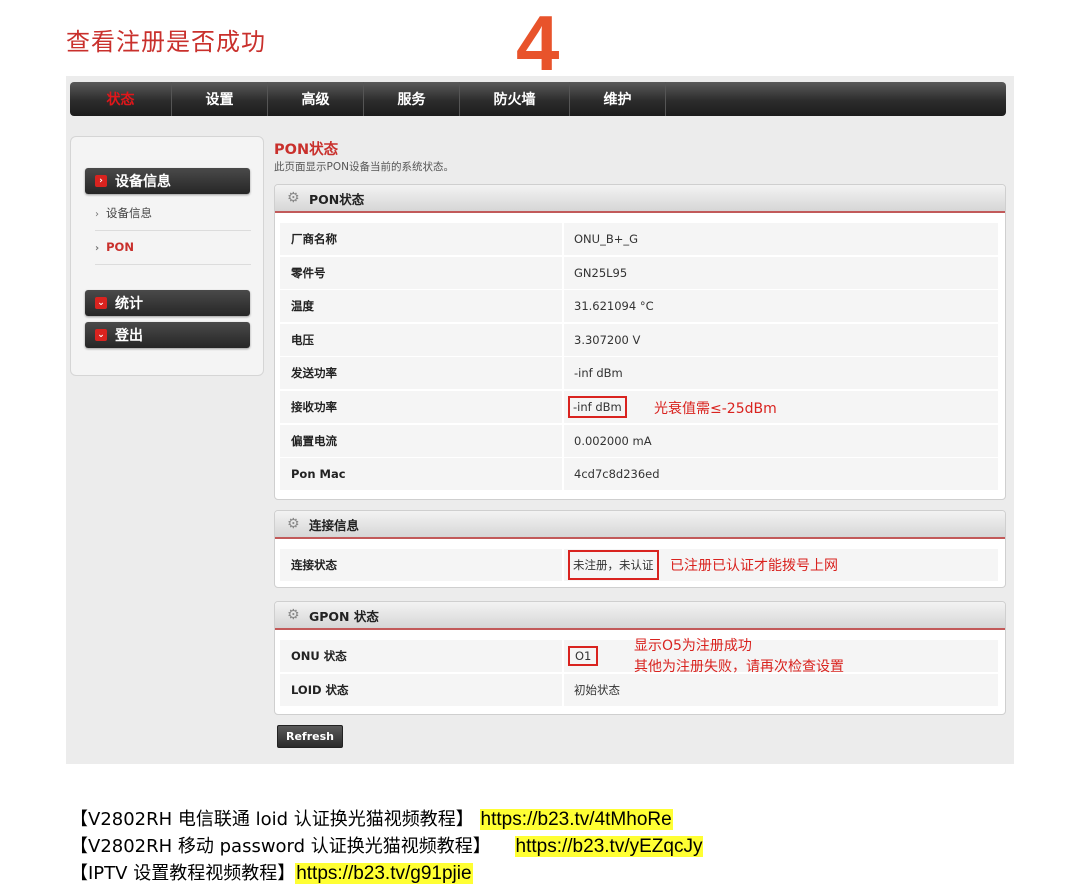 The width and height of the screenshot is (1080, 894). I want to click on row-value: 未注册，未认证, so click(611, 565).